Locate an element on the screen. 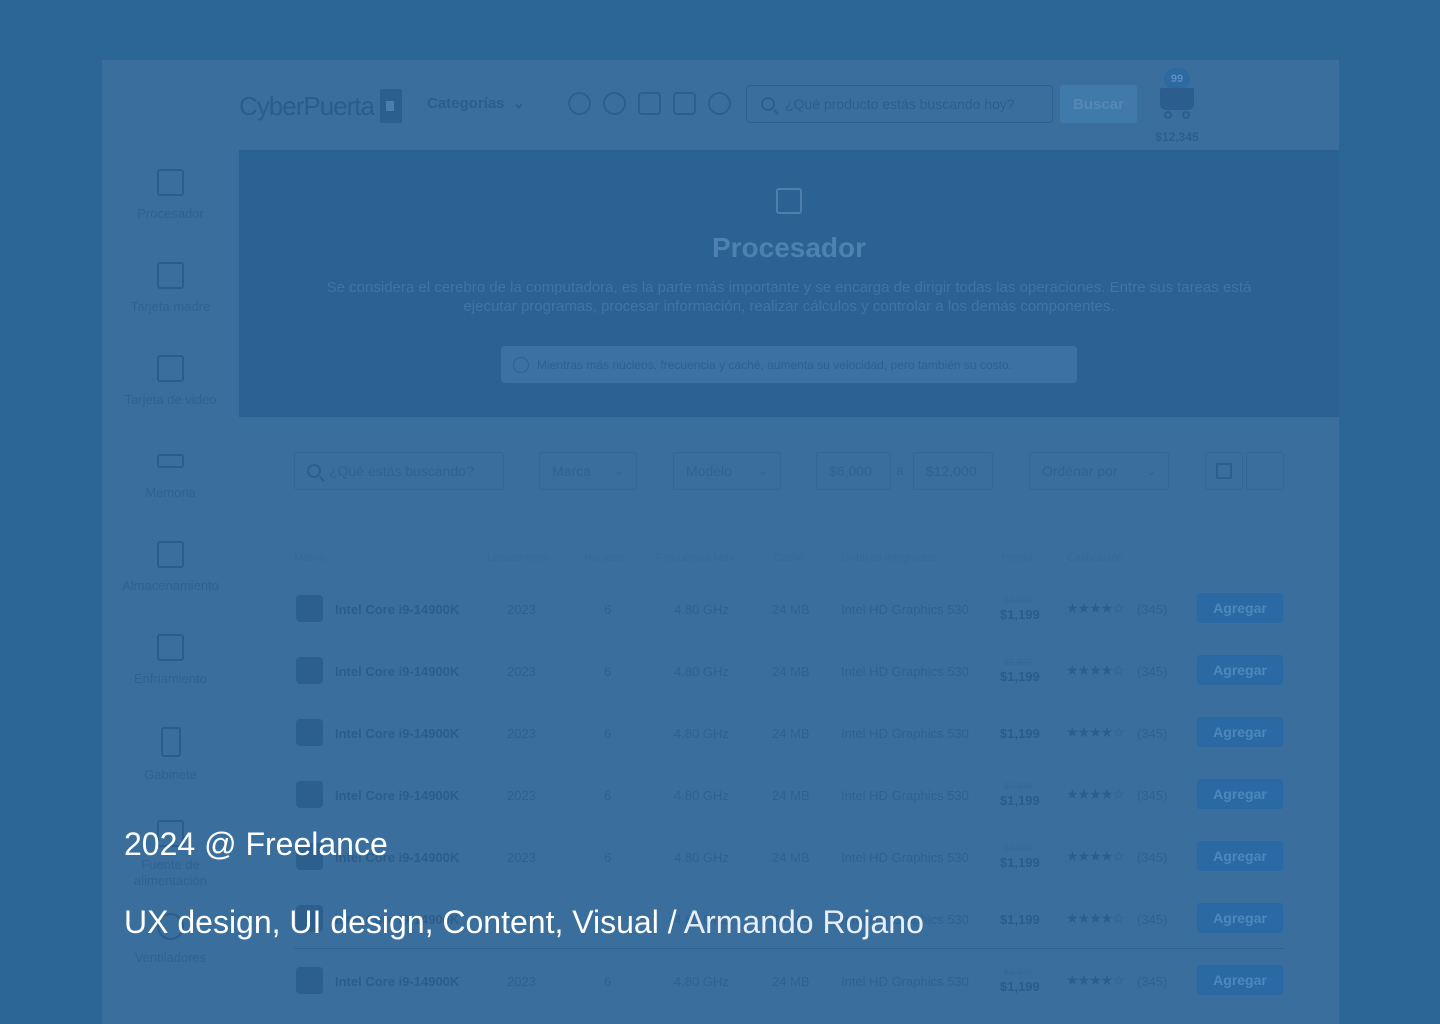  sidebar-item-label: Gabinete is located at coordinates (170, 774).